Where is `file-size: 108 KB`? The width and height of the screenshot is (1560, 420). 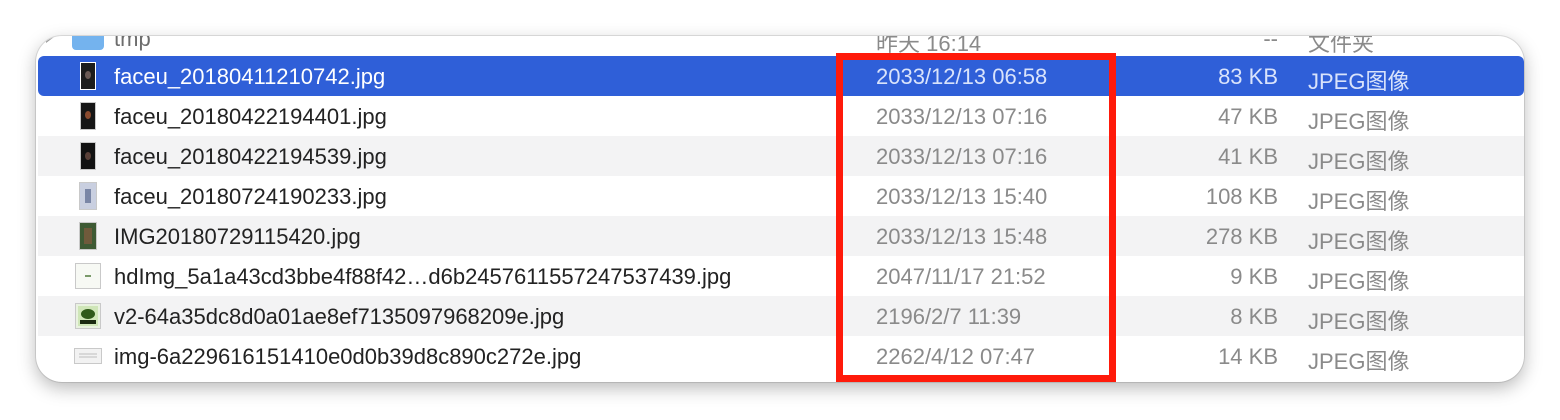 file-size: 108 KB is located at coordinates (1241, 196).